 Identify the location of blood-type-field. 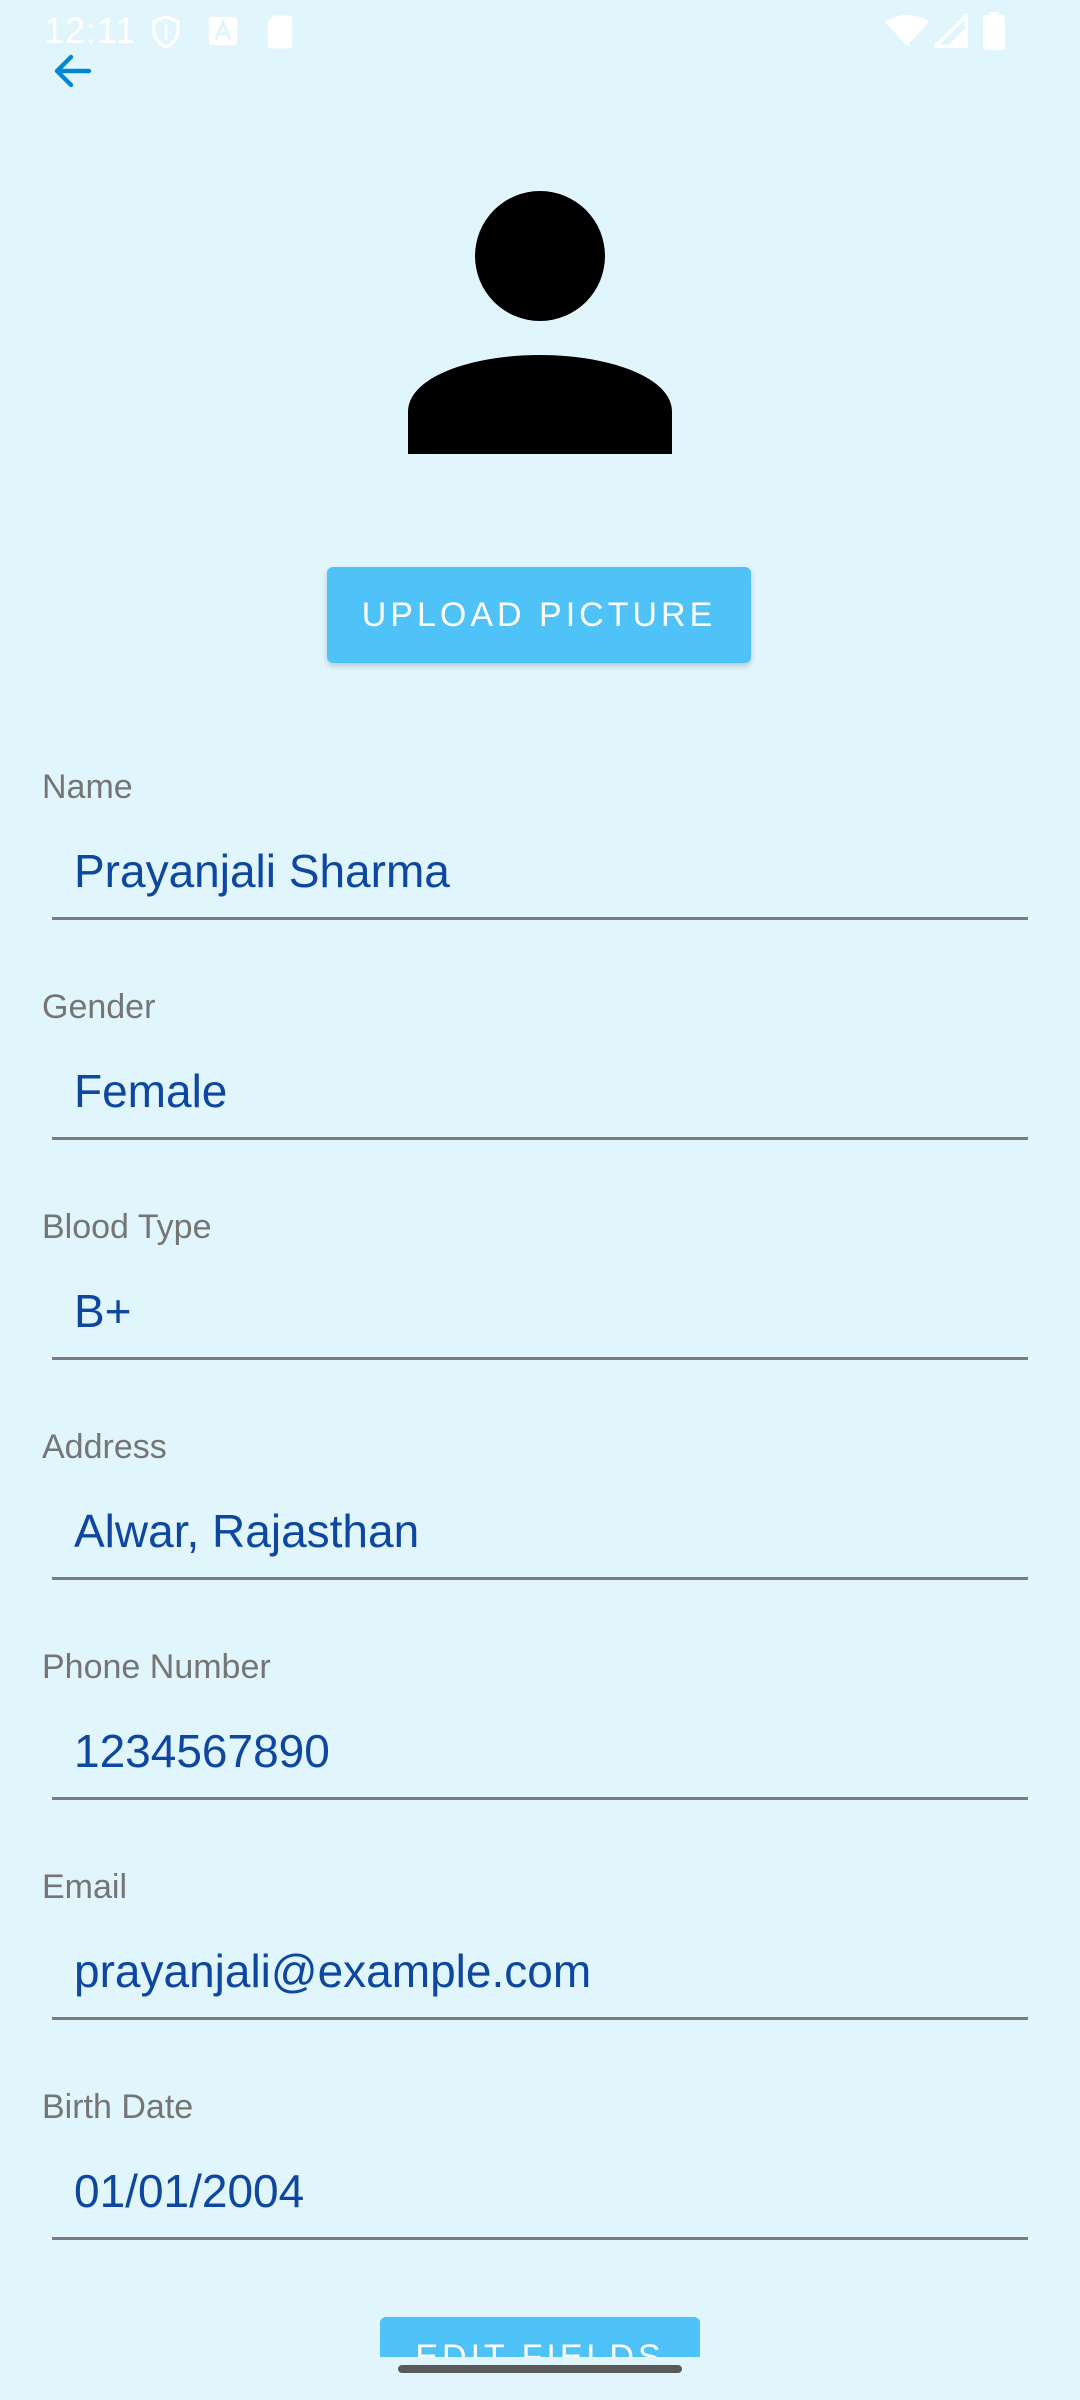
(540, 1312).